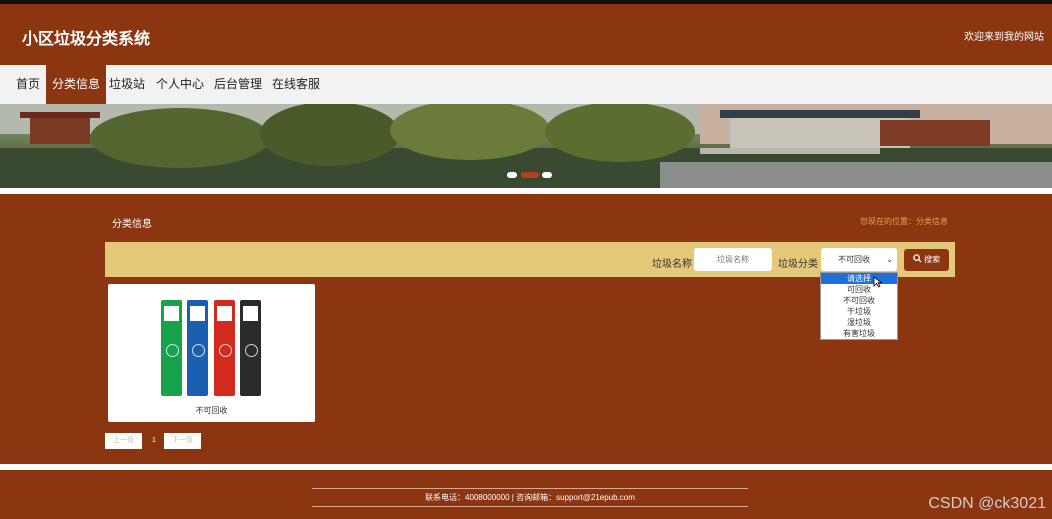 Image resolution: width=1052 pixels, height=519 pixels. Describe the element at coordinates (171, 348) in the screenshot. I see `green-bin` at that location.